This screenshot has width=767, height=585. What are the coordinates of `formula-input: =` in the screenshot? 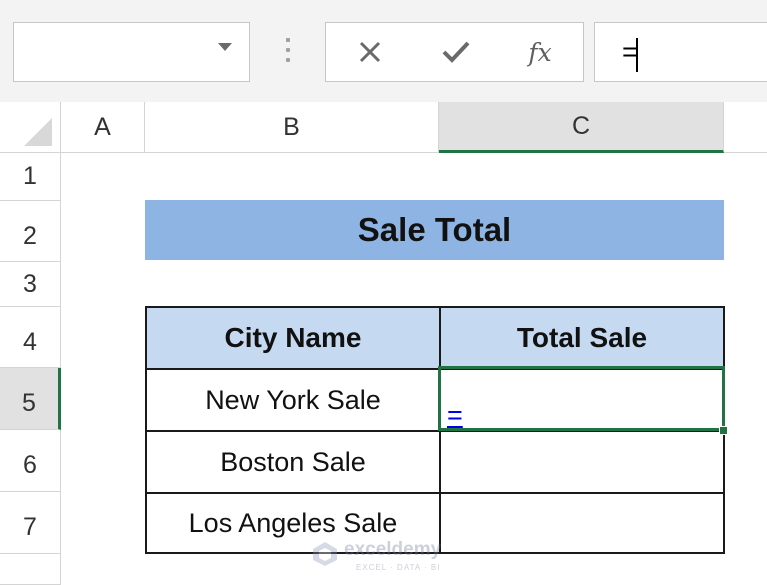 It's located at (680, 52).